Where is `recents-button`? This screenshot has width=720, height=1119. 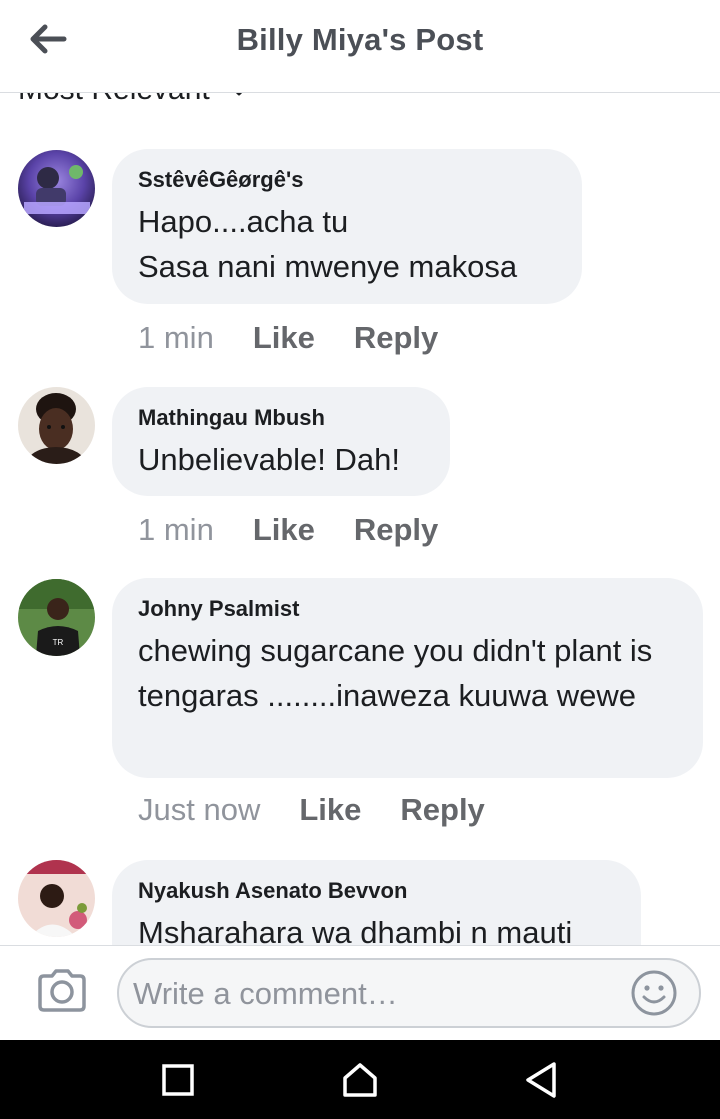
recents-button is located at coordinates (178, 1080).